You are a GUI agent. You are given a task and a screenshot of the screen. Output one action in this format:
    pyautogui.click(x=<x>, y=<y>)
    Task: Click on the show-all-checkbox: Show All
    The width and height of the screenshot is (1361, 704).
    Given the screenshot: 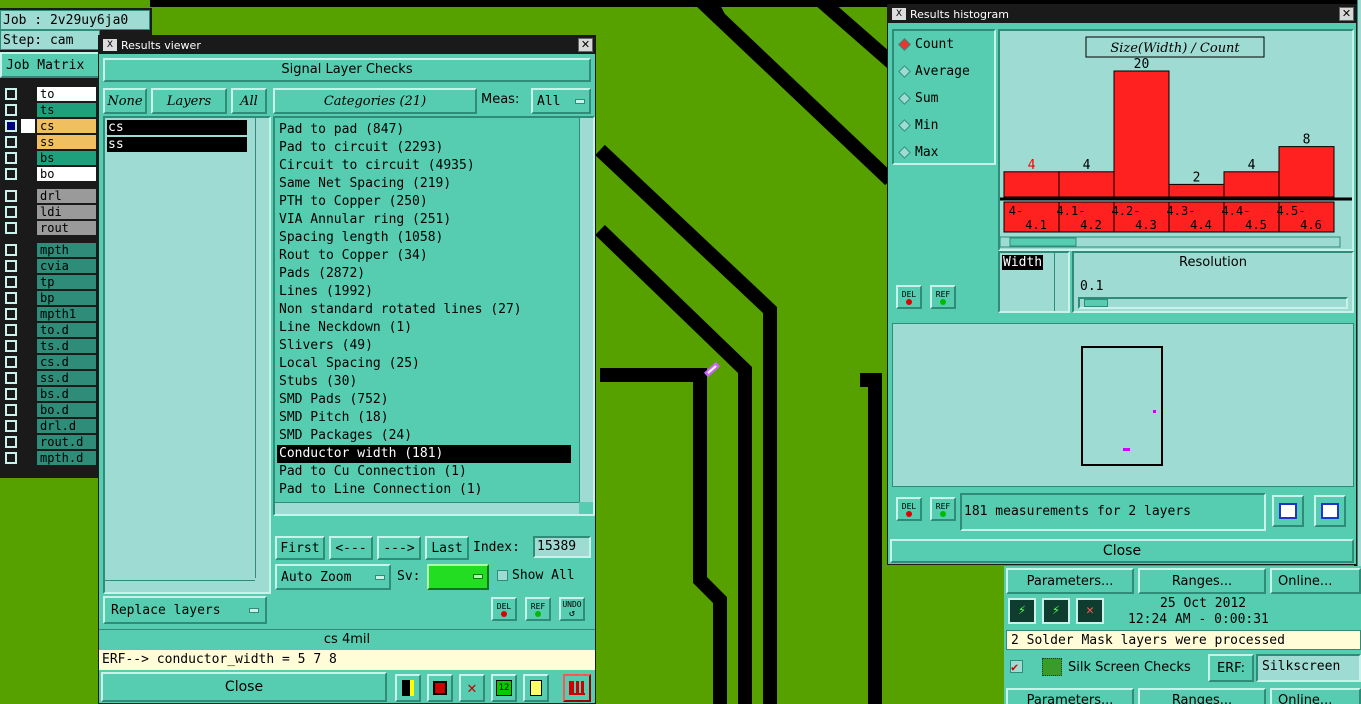 What is the action you would take?
    pyautogui.click(x=536, y=575)
    